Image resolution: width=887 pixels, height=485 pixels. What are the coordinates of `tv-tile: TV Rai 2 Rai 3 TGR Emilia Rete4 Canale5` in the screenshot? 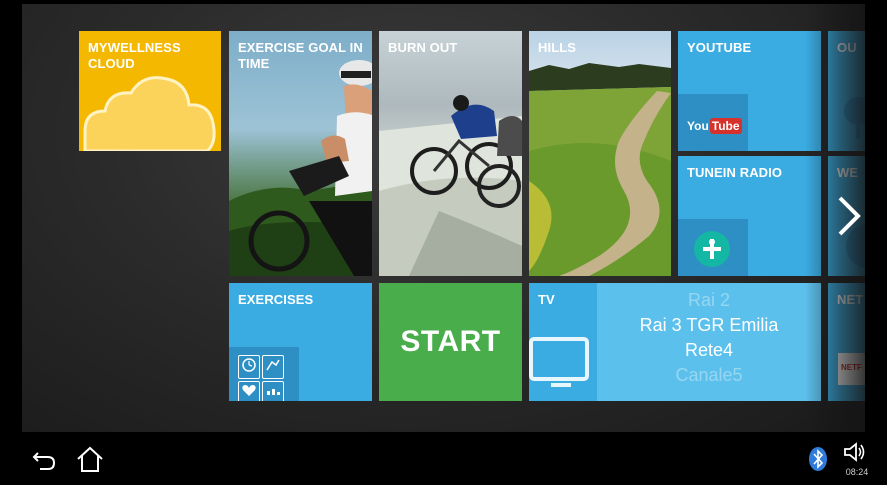 It's located at (675, 342).